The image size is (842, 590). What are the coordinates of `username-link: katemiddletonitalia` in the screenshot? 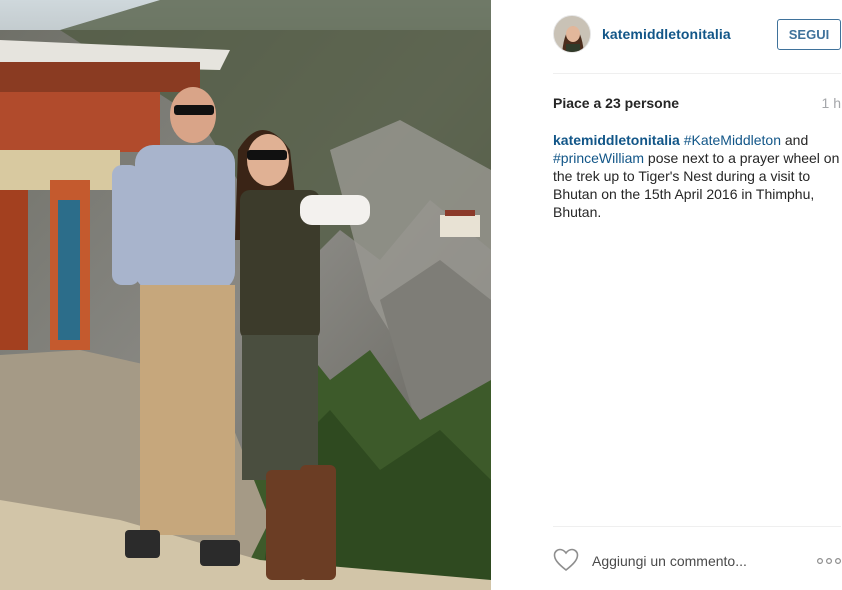 It's located at (666, 34).